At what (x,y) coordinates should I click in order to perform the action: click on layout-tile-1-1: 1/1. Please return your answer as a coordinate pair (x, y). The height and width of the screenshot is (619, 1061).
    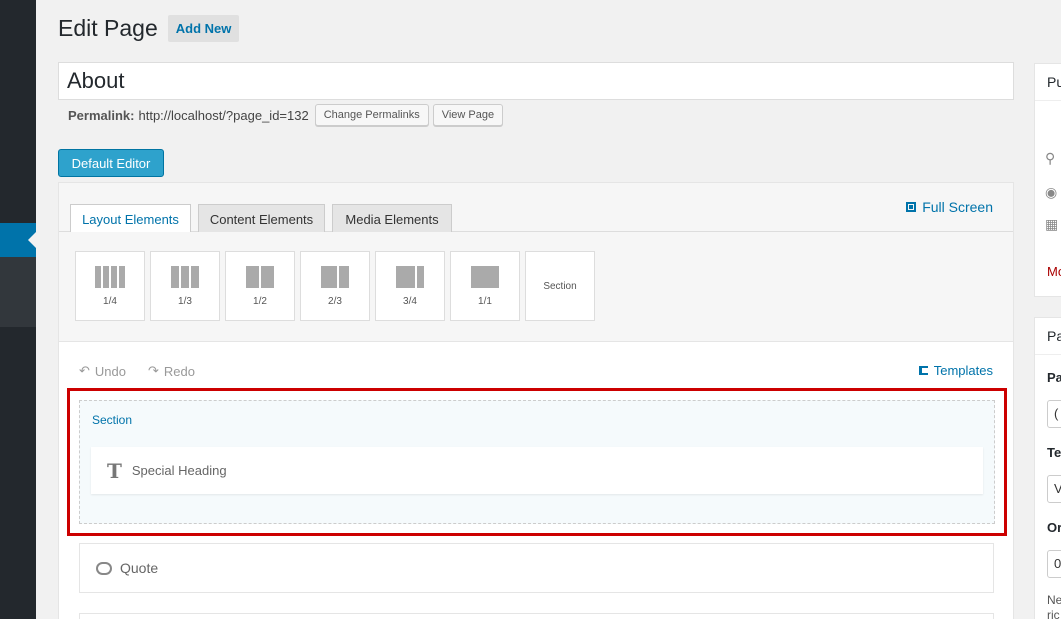
    Looking at the image, I should click on (485, 286).